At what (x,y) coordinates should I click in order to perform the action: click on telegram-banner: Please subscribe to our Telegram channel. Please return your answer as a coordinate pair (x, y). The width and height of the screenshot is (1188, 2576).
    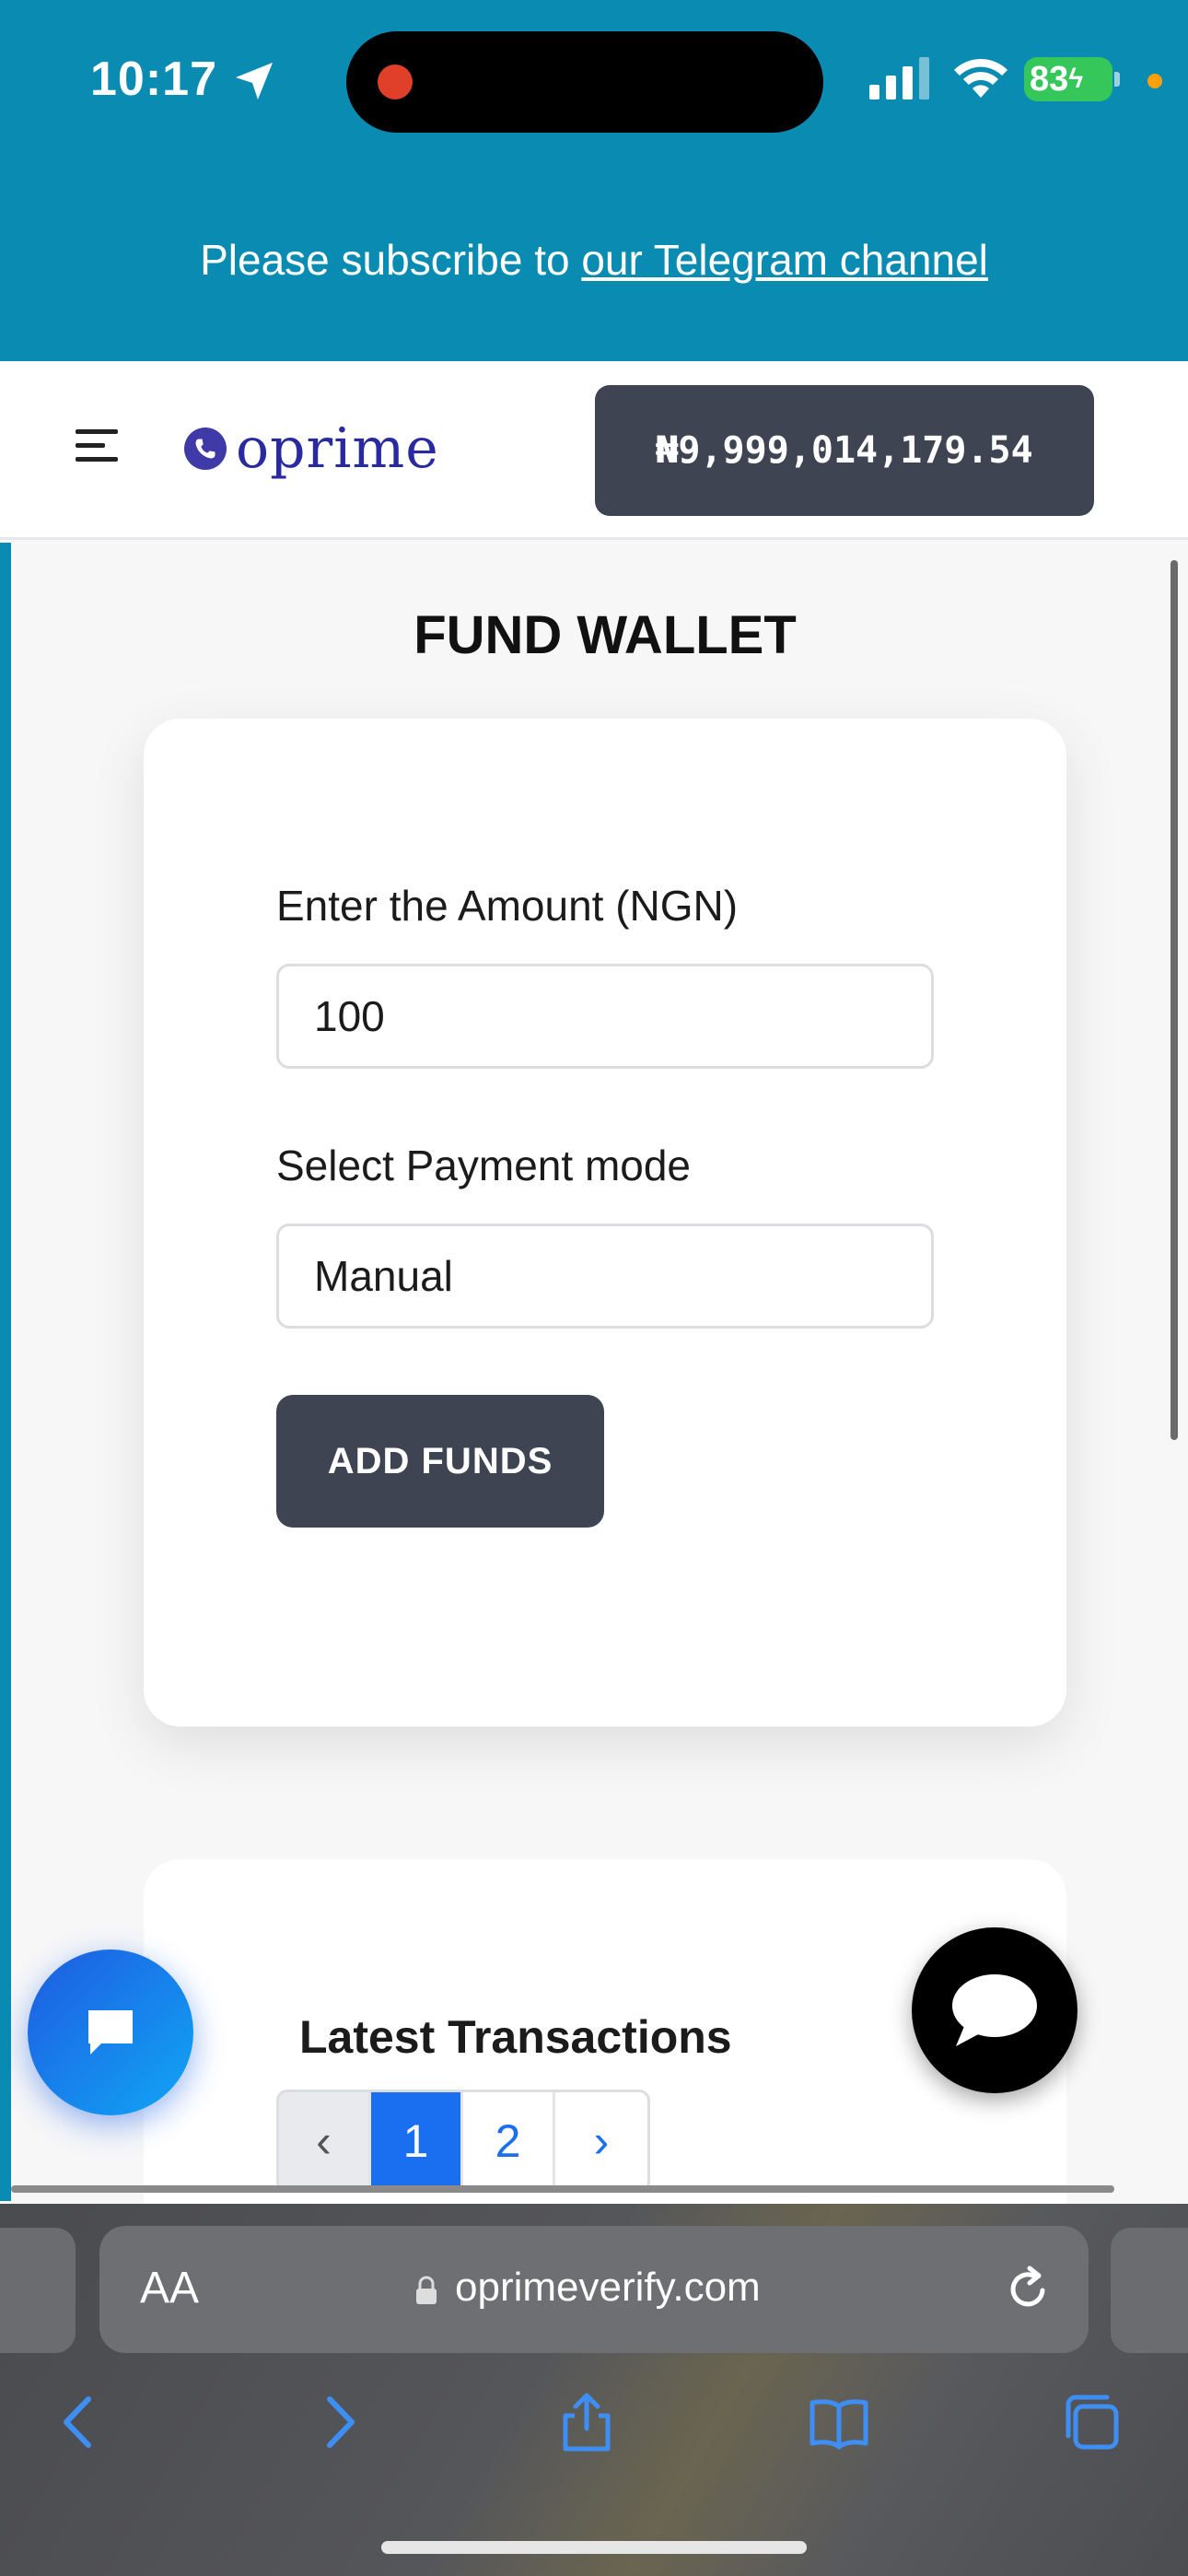
    Looking at the image, I should click on (594, 260).